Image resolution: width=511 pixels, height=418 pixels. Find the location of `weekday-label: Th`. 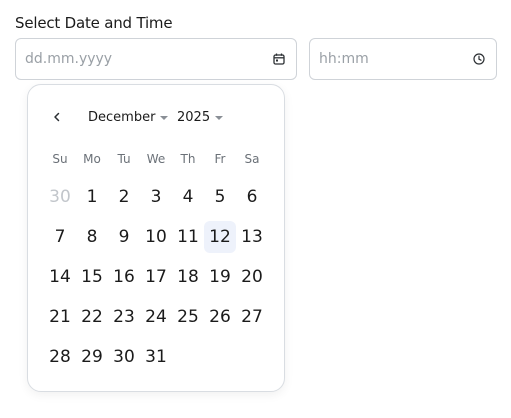

weekday-label: Th is located at coordinates (188, 159).